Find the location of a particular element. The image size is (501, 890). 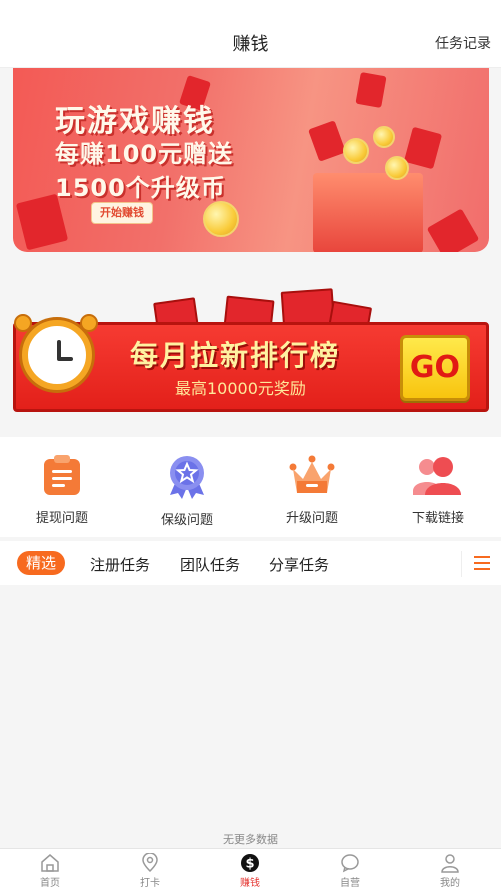

tabbar-self-operated: 自营 is located at coordinates (350, 871).